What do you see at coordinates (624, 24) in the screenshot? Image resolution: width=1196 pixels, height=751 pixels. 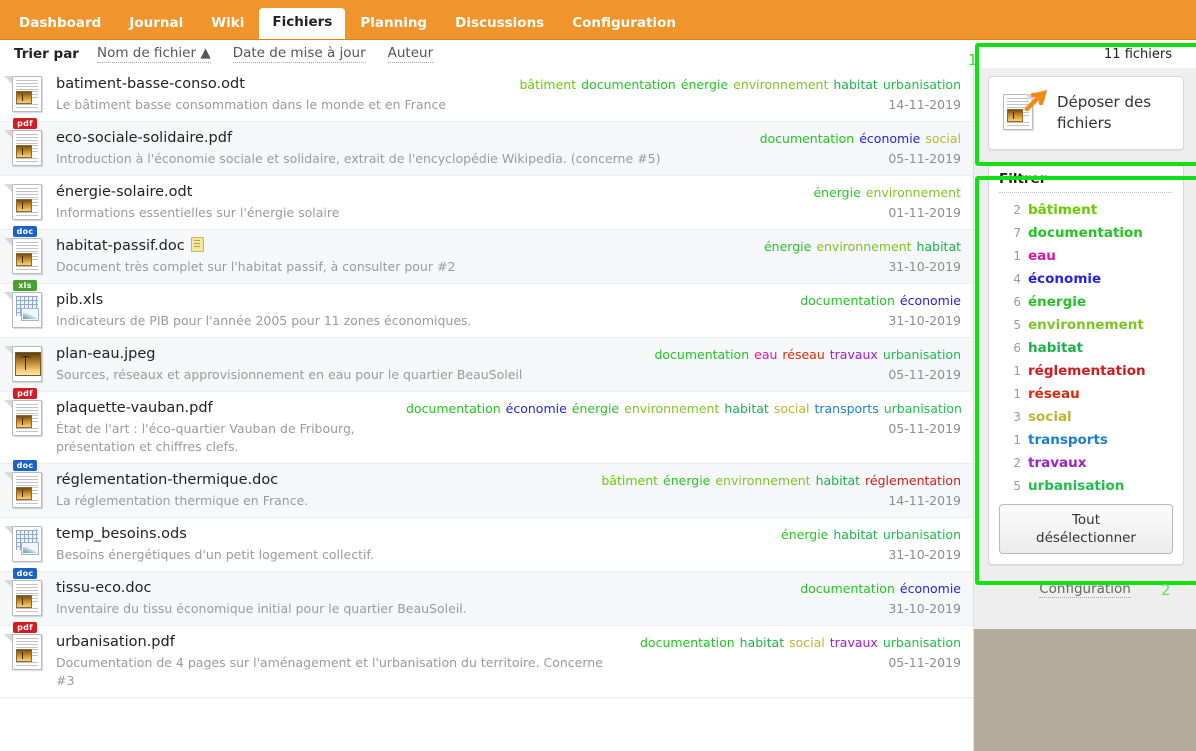 I see `nav-tab-configuration: Configuration` at bounding box center [624, 24].